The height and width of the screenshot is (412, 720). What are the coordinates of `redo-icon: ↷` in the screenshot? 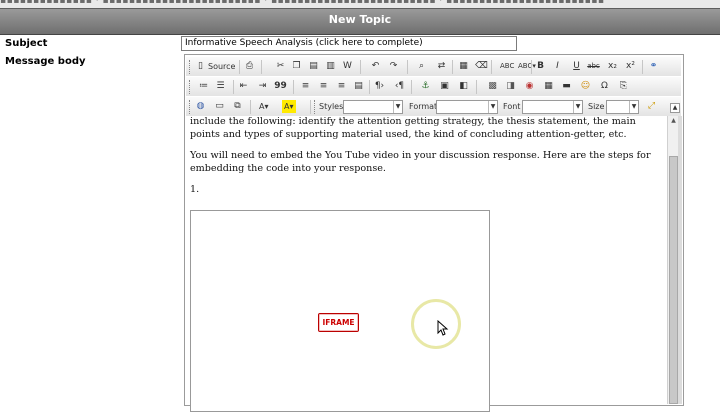 It's located at (393, 66).